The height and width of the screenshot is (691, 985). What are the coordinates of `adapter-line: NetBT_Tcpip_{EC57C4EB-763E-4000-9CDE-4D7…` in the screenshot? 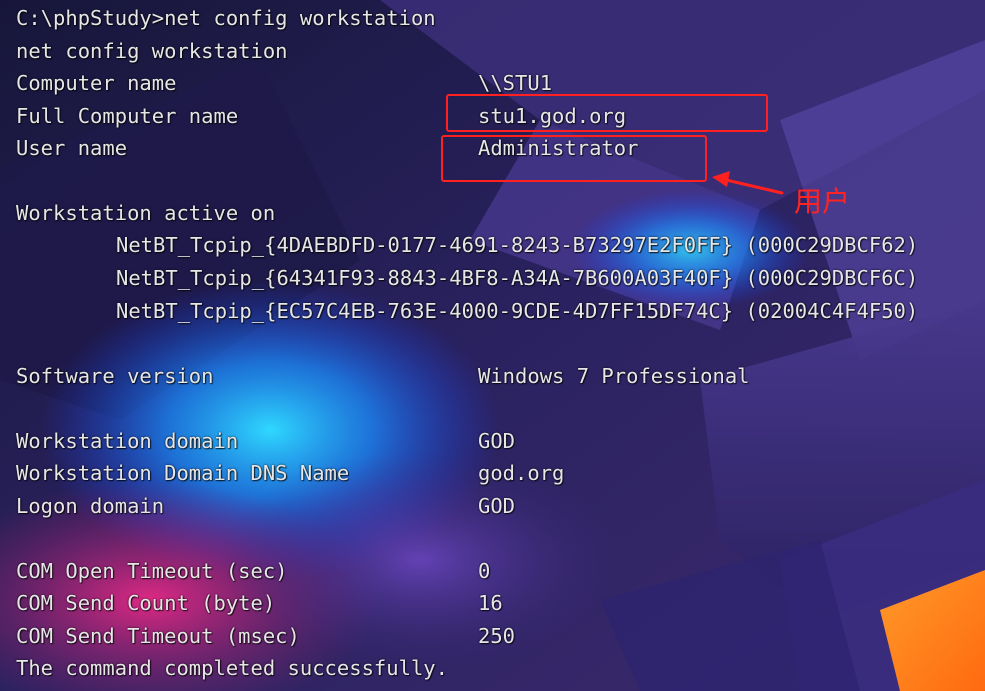 It's located at (517, 311).